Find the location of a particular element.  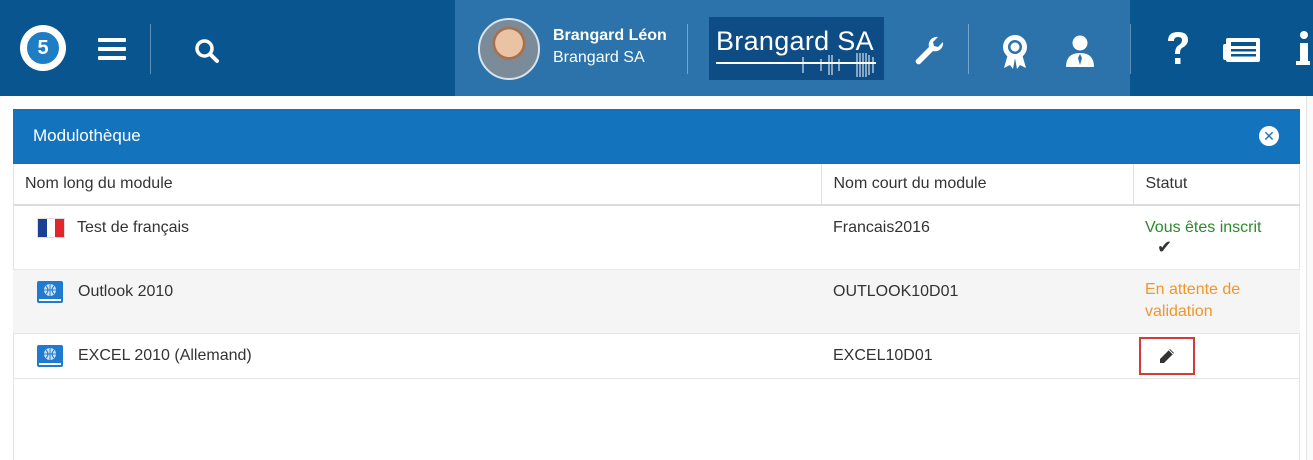

wrench-icon is located at coordinates (929, 51).